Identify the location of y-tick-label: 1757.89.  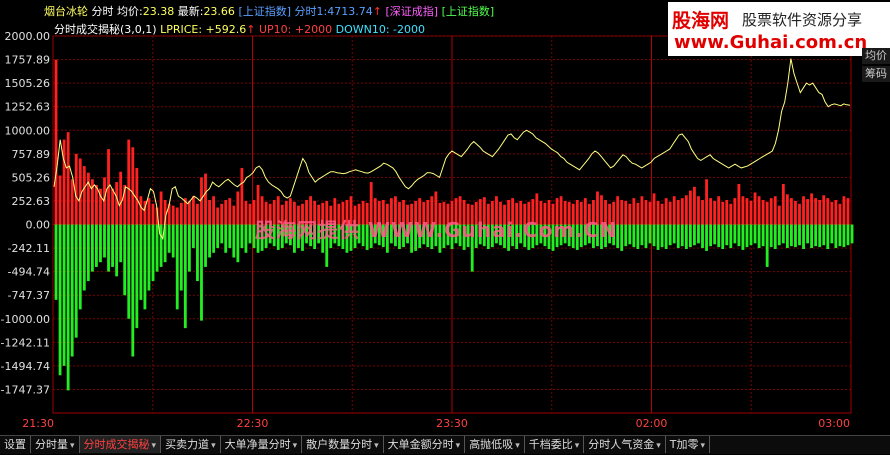
(28, 60).